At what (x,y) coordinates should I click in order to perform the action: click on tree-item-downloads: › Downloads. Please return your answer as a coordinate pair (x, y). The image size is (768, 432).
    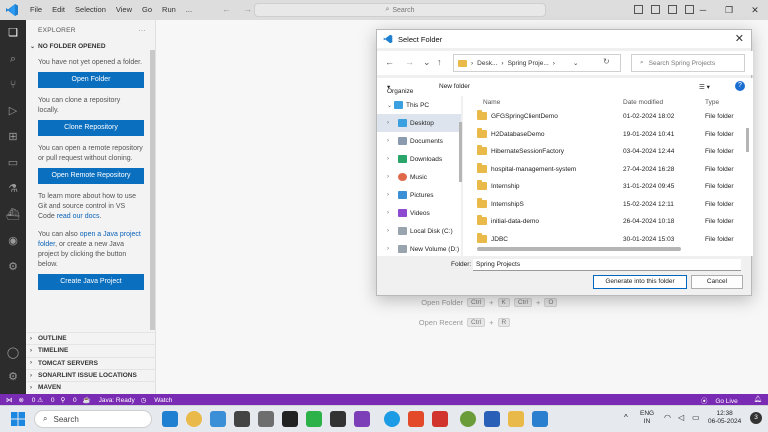
    Looking at the image, I should click on (419, 159).